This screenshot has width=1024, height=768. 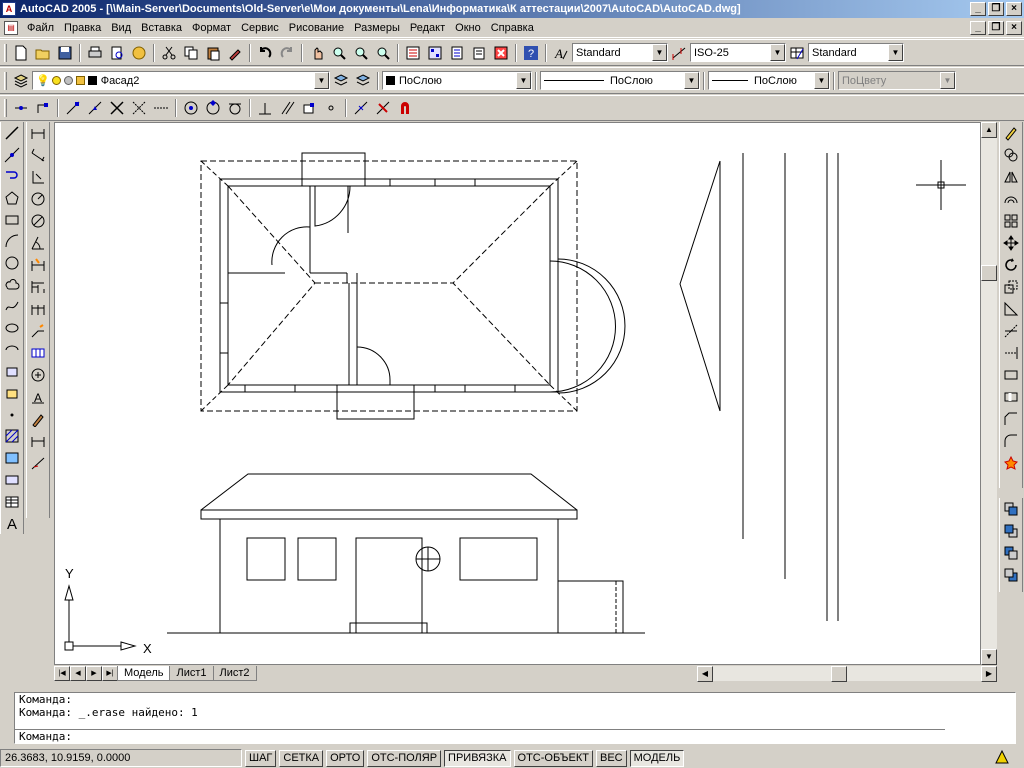 What do you see at coordinates (82, 28) in the screenshot?
I see `menu-edit: Правка` at bounding box center [82, 28].